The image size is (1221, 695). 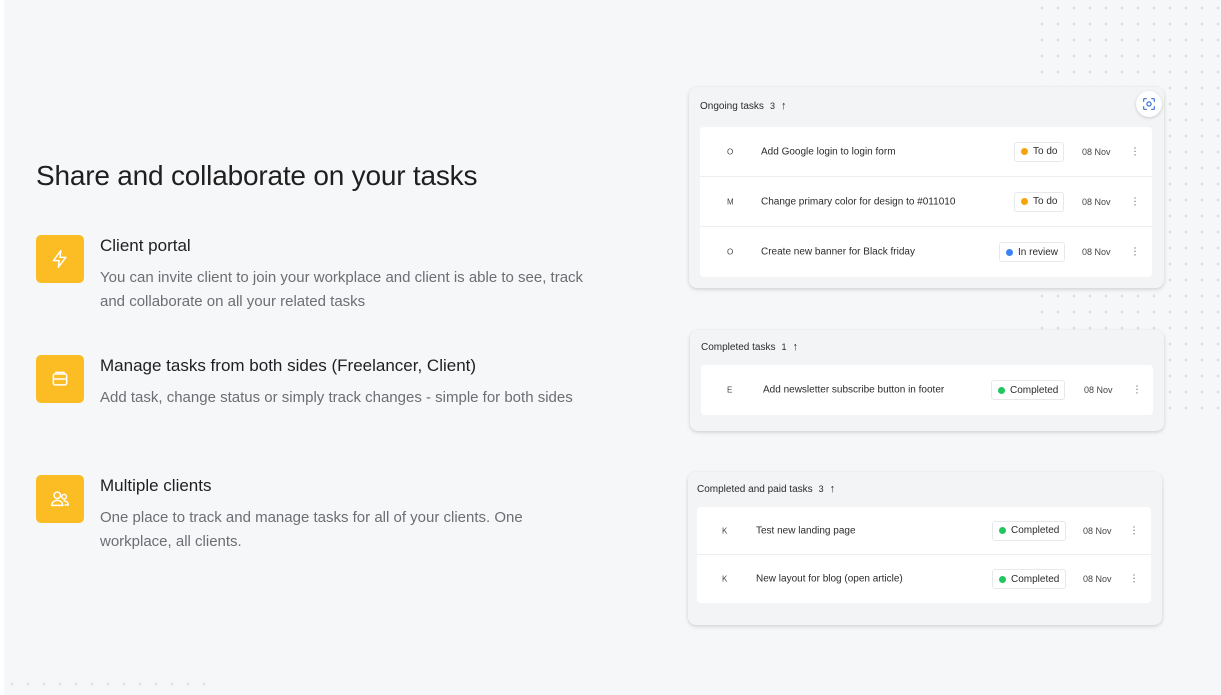 What do you see at coordinates (806, 530) in the screenshot?
I see `task-name: Test new landing page` at bounding box center [806, 530].